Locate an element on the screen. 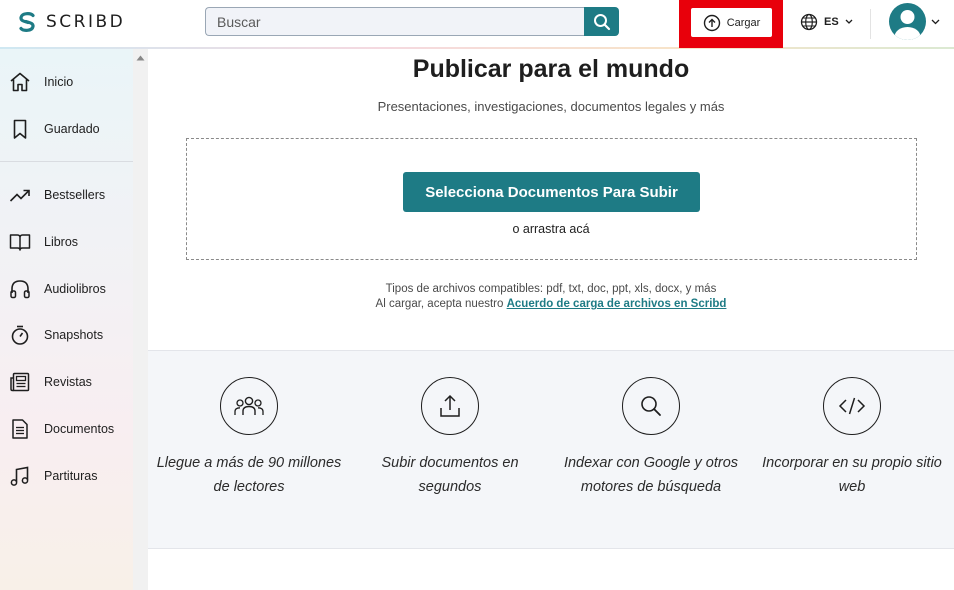 The width and height of the screenshot is (954, 590). sidebar-item-label: Libros is located at coordinates (61, 242).